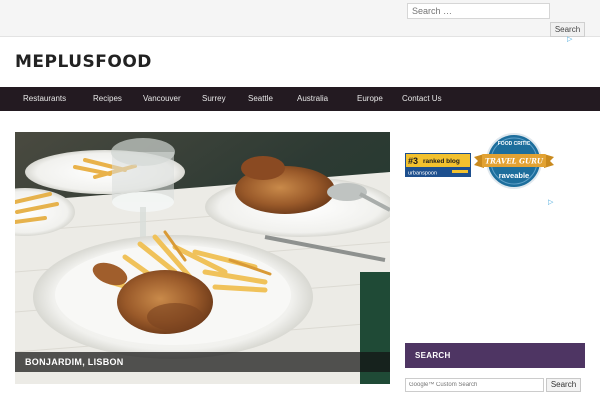 This screenshot has width=600, height=400. I want to click on top-bar: Search, so click(300, 18).